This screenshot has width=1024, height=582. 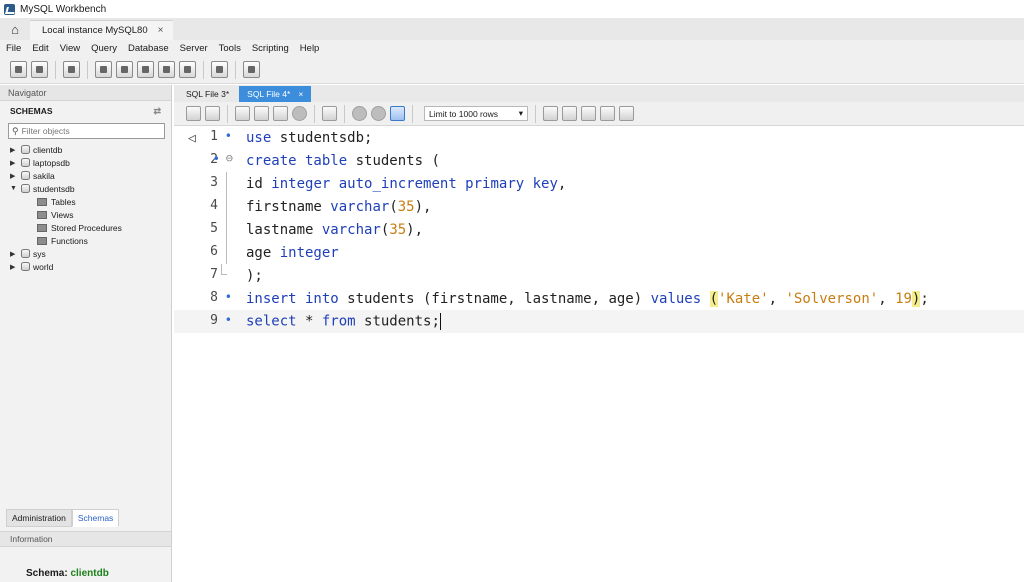 What do you see at coordinates (90, 240) in the screenshot?
I see `tree-item-functions: Functions` at bounding box center [90, 240].